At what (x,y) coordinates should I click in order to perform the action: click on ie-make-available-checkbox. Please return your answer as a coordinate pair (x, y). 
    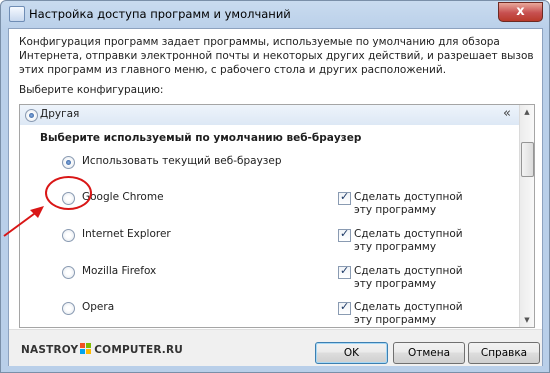
    Looking at the image, I should click on (344, 234).